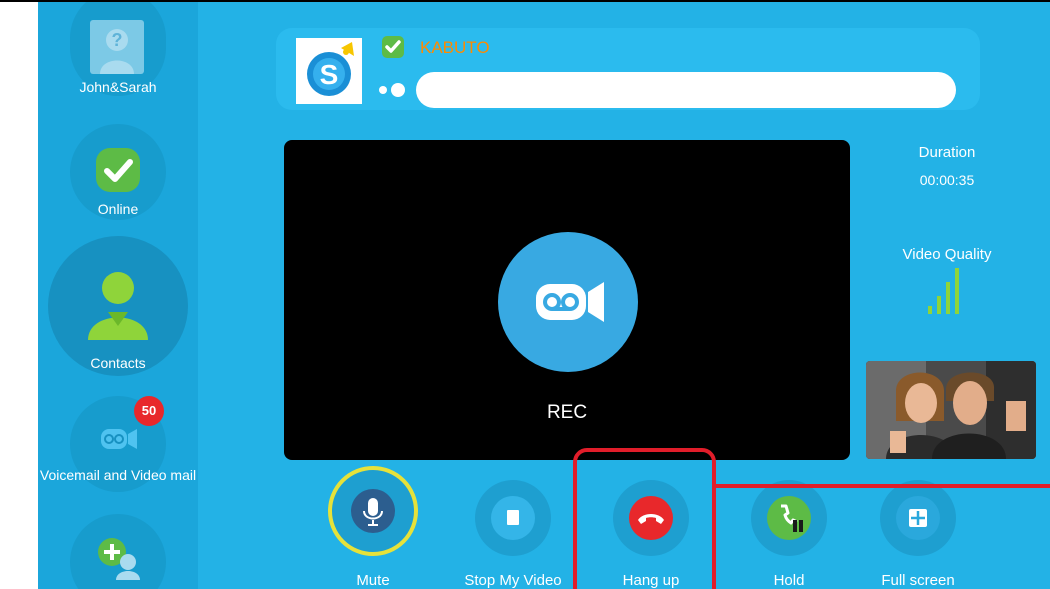  Describe the element at coordinates (513, 518) in the screenshot. I see `stop-icon` at that location.